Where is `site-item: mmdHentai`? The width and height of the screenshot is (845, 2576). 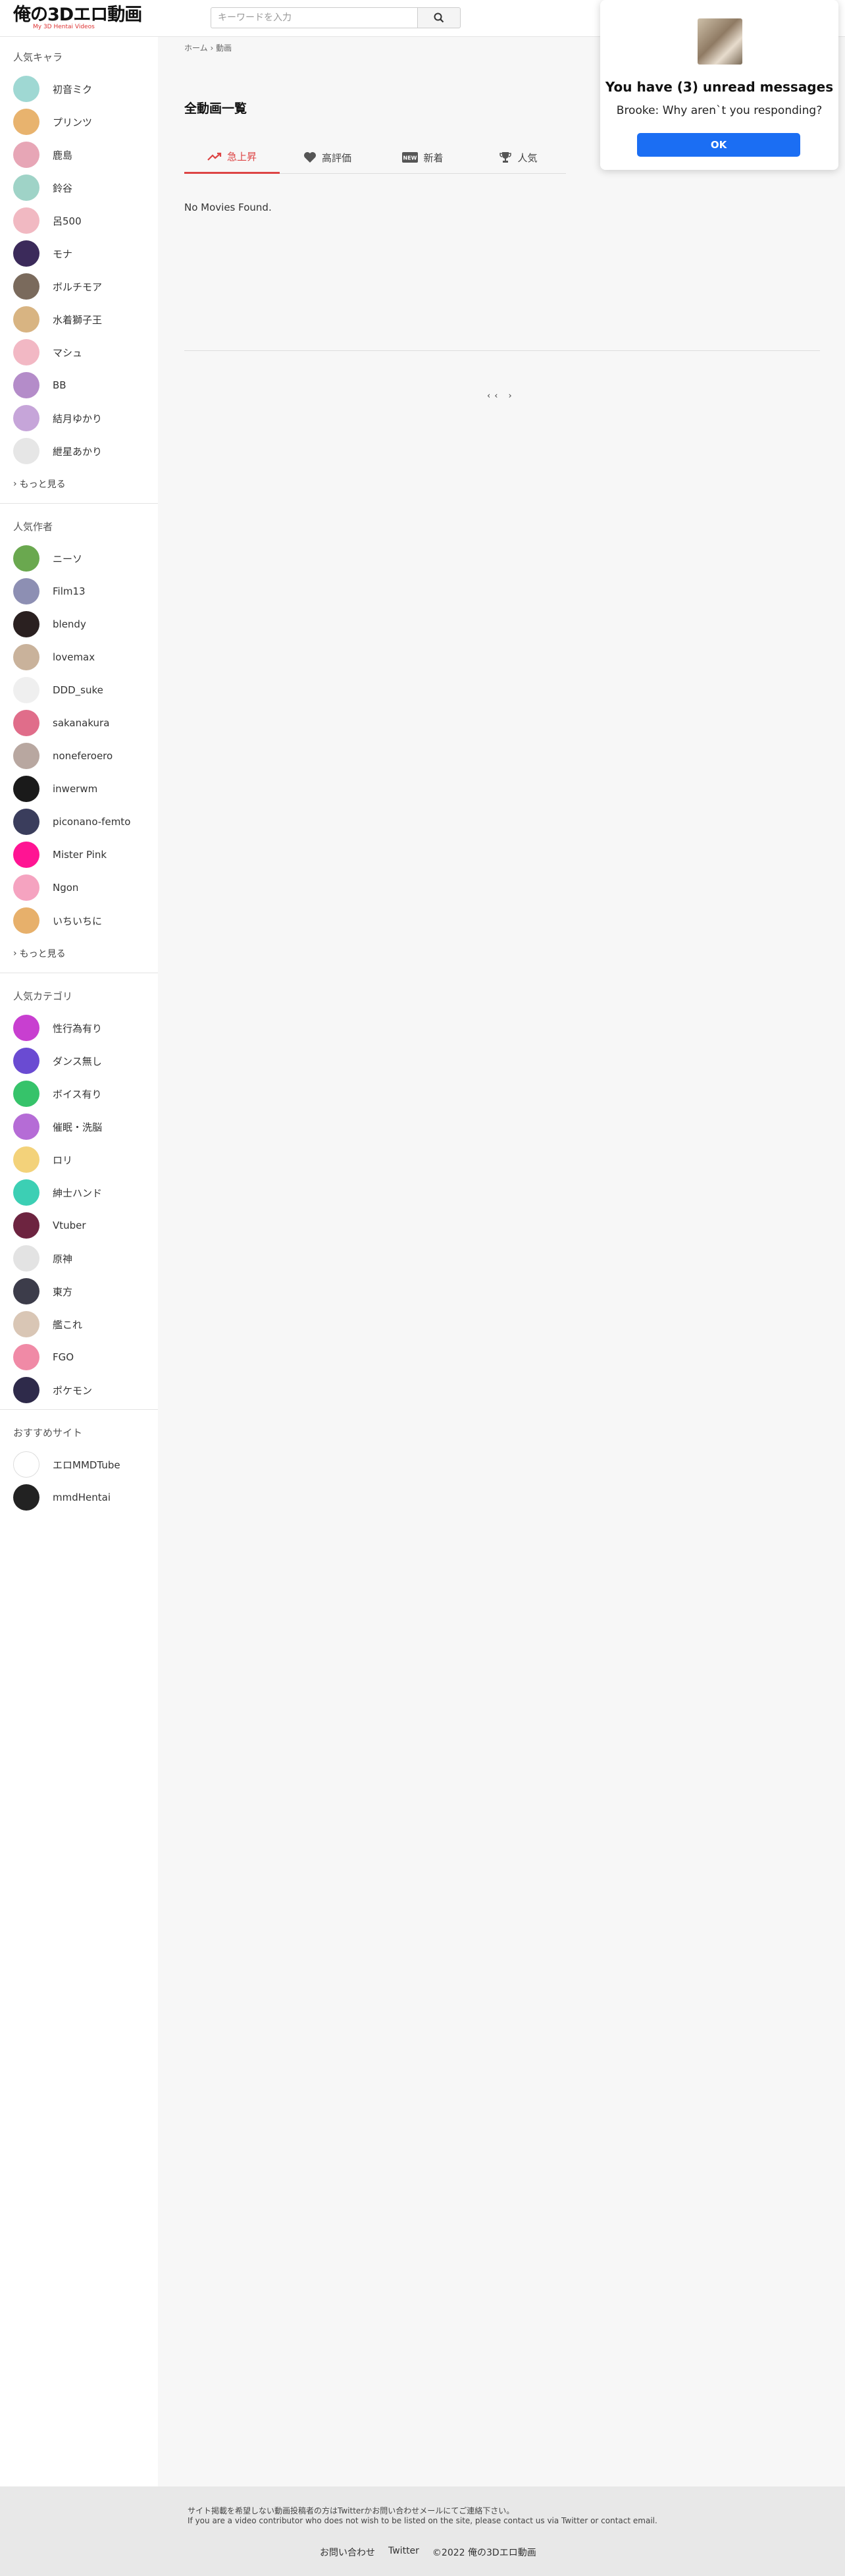
site-item: mmdHentai is located at coordinates (79, 1497).